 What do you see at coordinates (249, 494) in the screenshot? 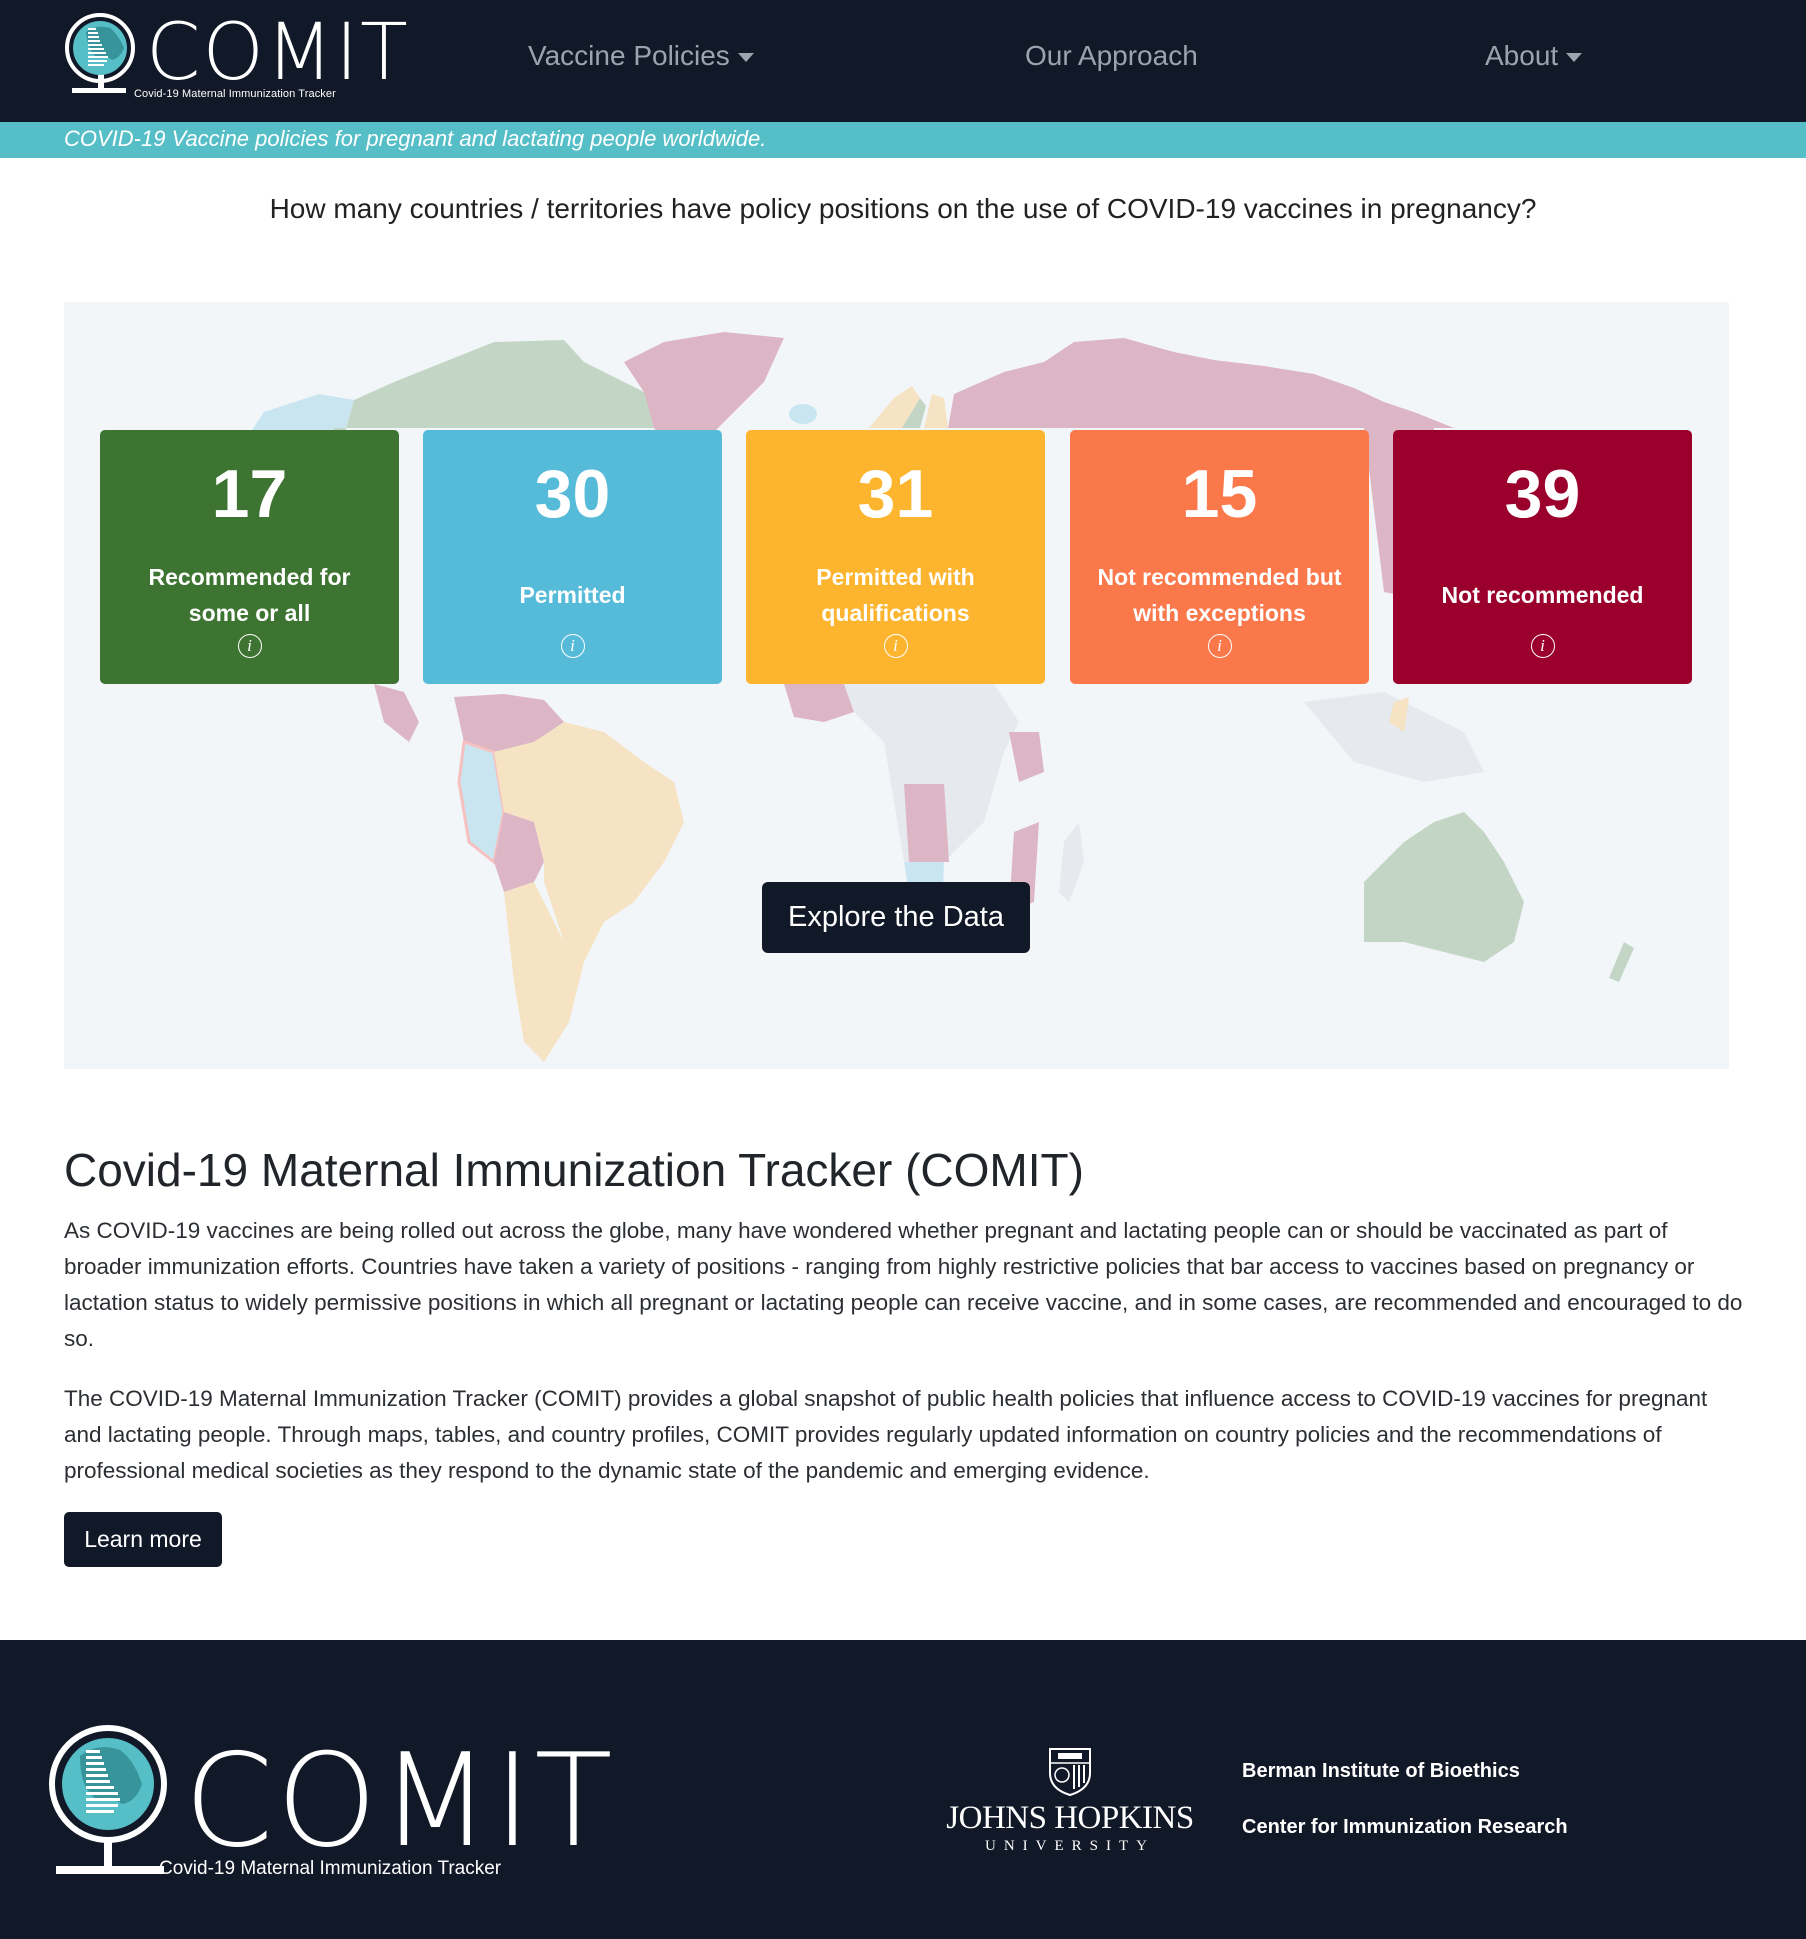
I see `stat-count: 17` at bounding box center [249, 494].